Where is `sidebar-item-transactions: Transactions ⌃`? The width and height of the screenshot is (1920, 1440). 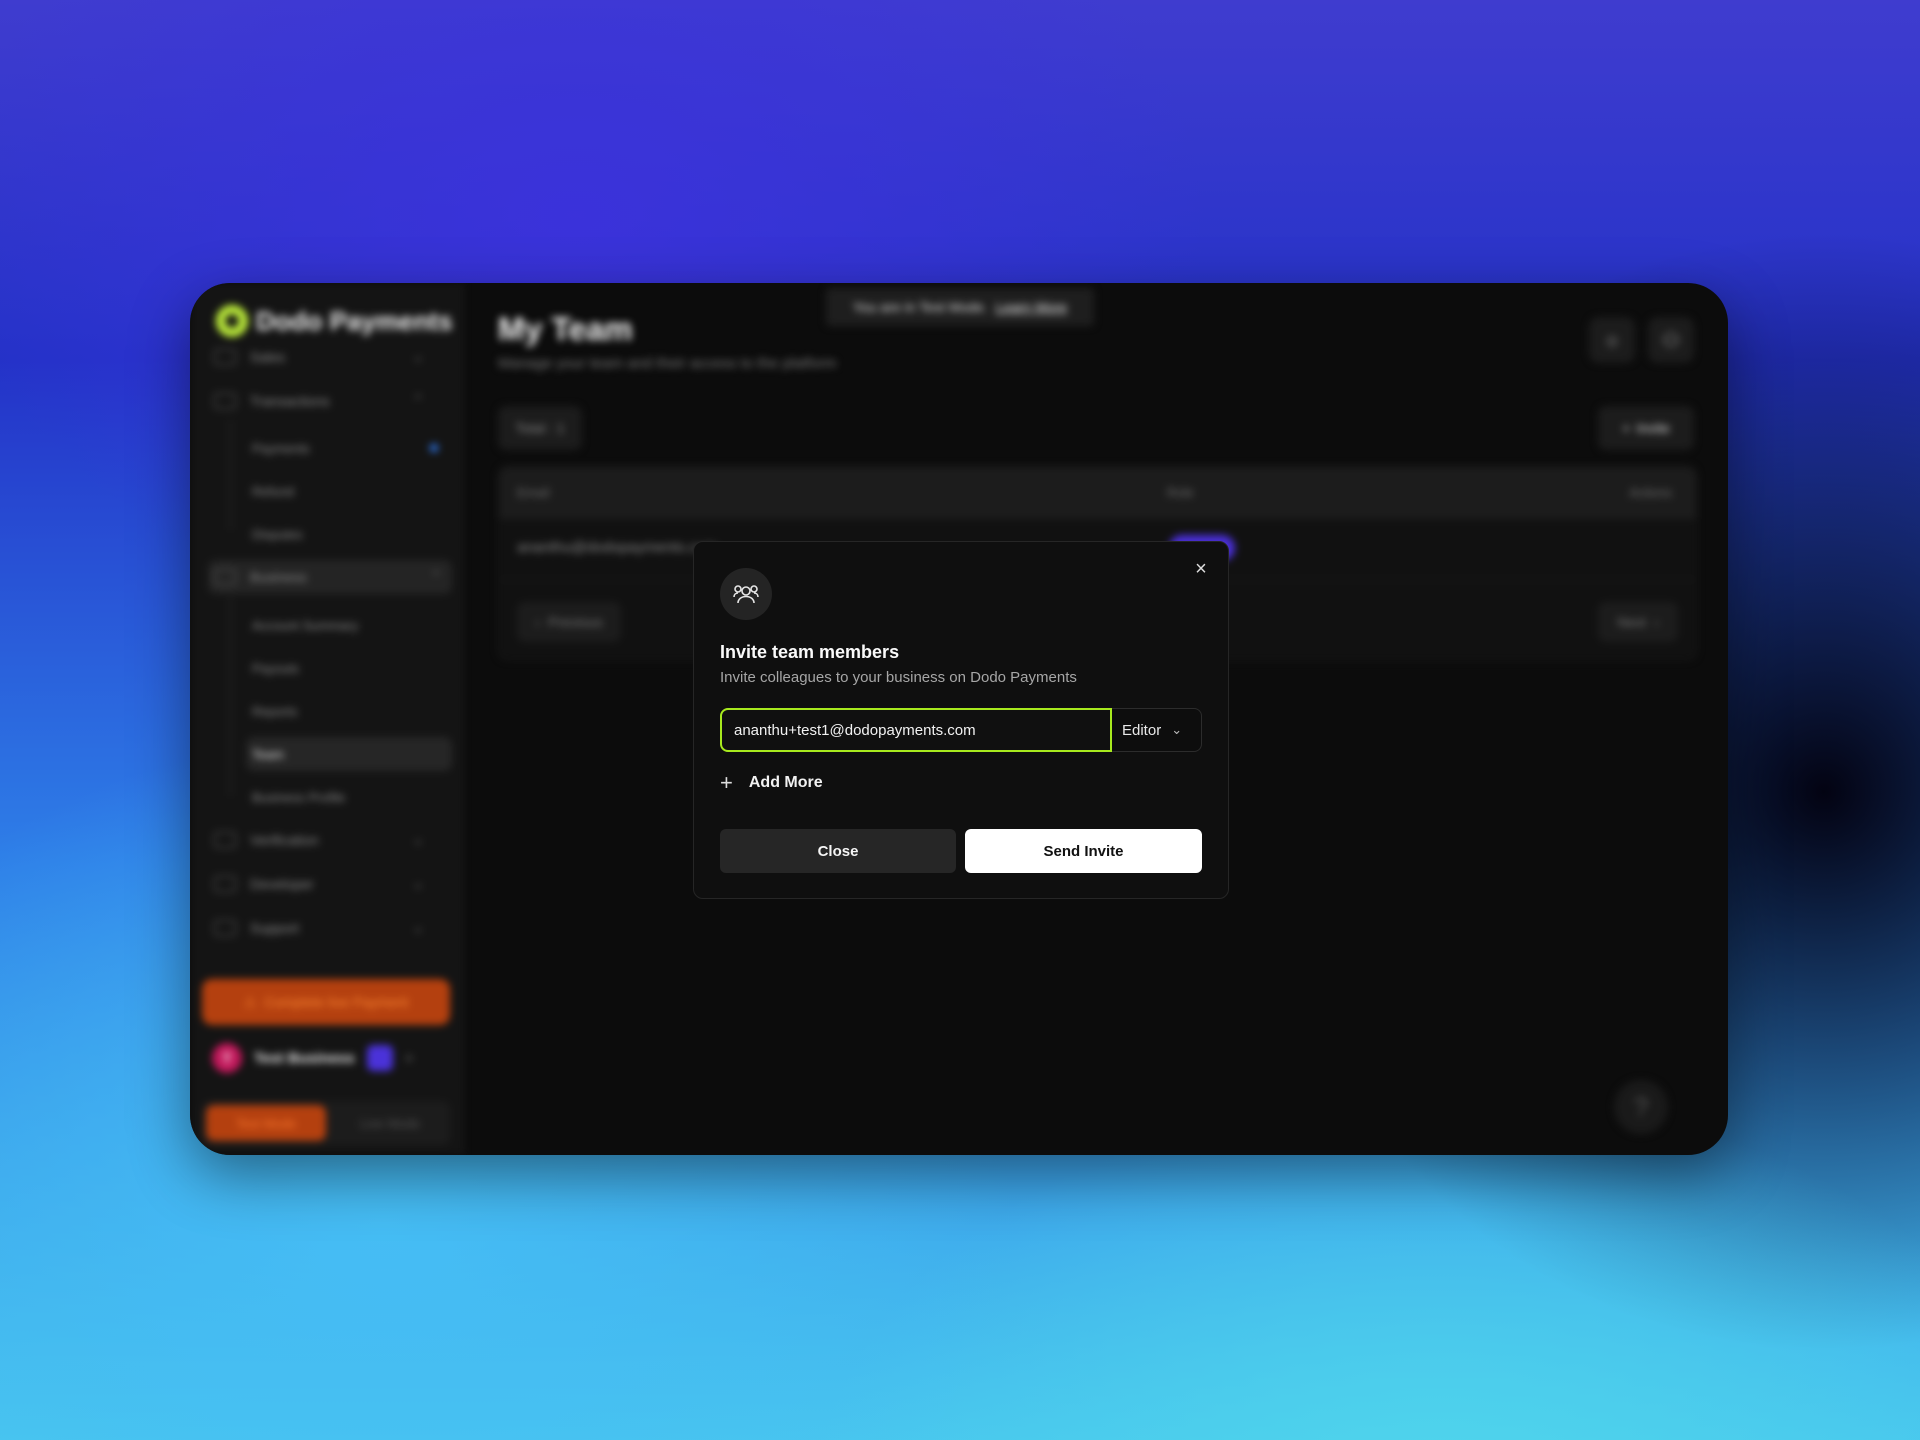
sidebar-item-transactions: Transactions ⌃ is located at coordinates (324, 401).